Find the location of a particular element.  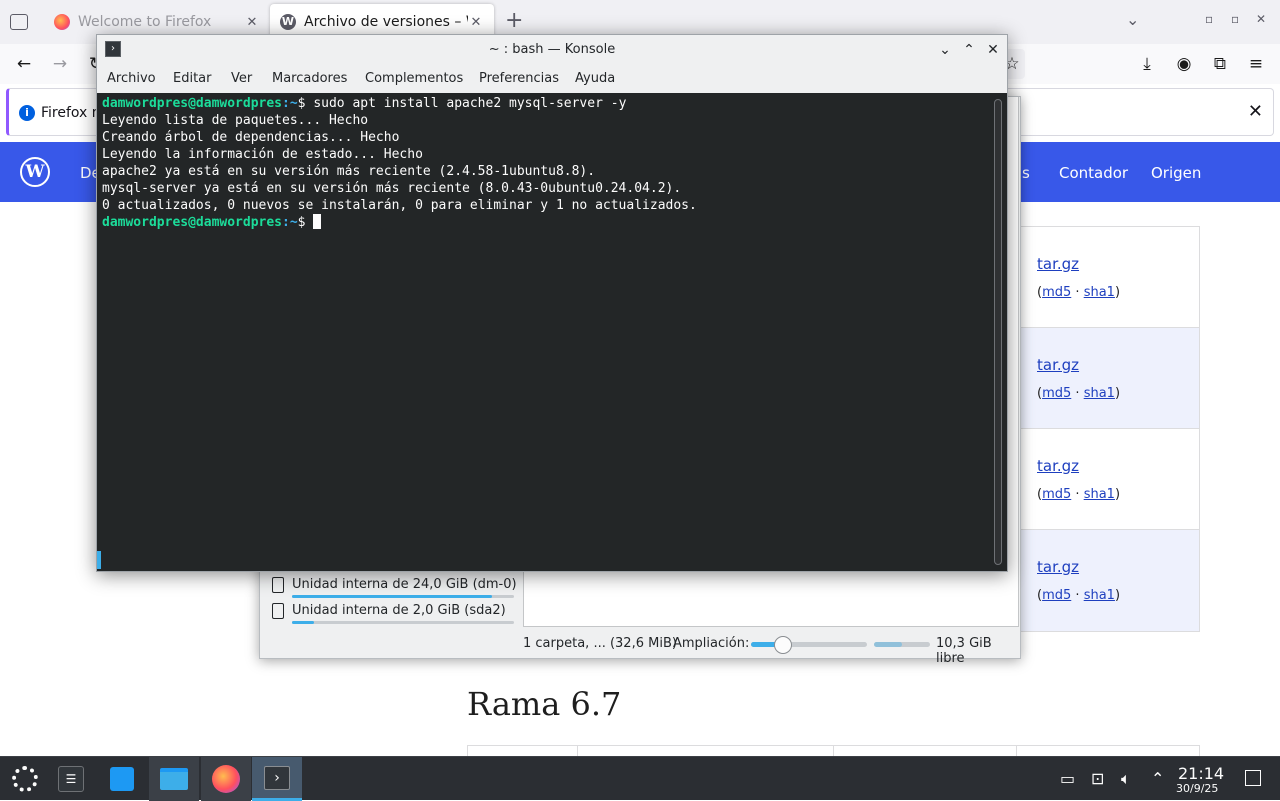

nav-item-partial: s is located at coordinates (1026, 173).